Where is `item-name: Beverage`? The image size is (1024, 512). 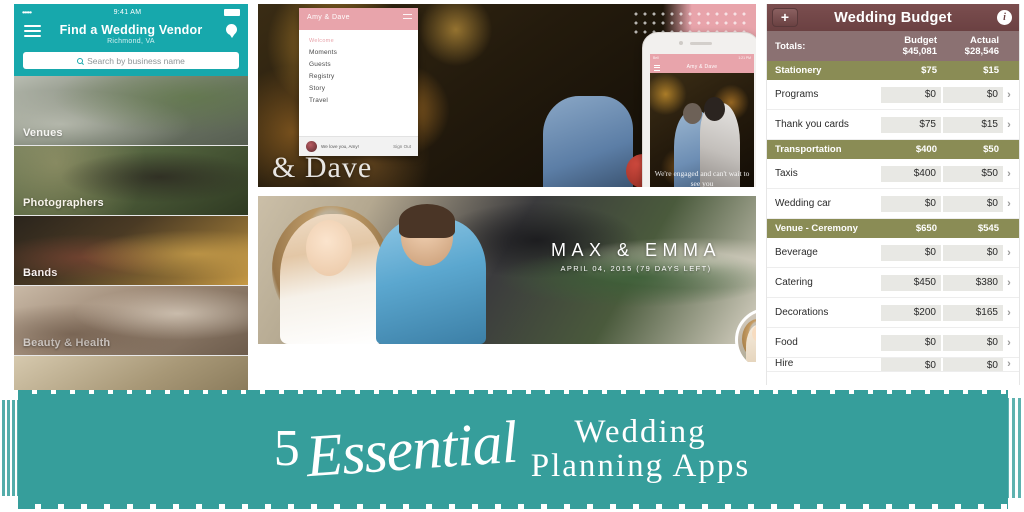 item-name: Beverage is located at coordinates (796, 252).